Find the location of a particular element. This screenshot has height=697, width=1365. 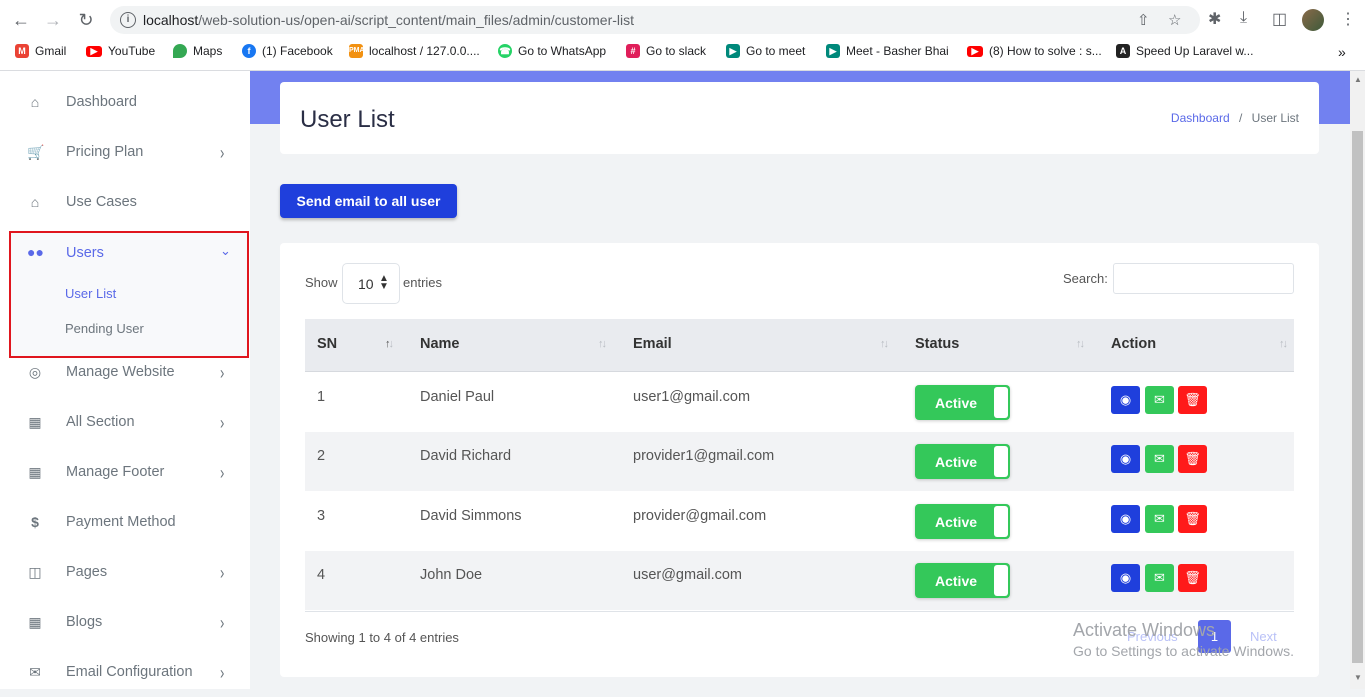

page-length-select: 10 ▲ ▼ is located at coordinates (371, 283).